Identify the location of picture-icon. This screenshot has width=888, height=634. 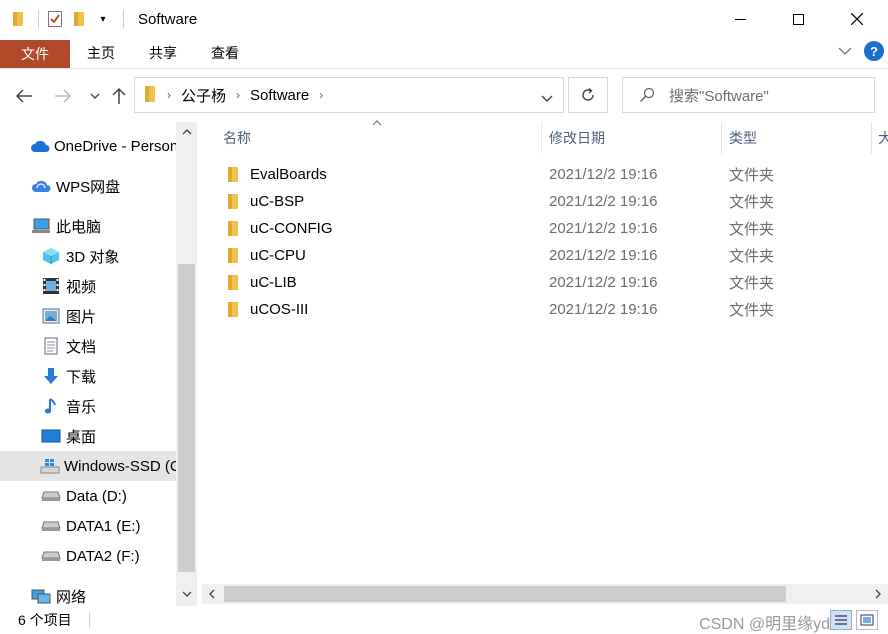
(51, 316).